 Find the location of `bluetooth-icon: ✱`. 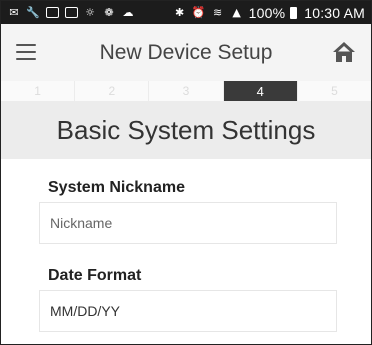

bluetooth-icon: ✱ is located at coordinates (180, 12).